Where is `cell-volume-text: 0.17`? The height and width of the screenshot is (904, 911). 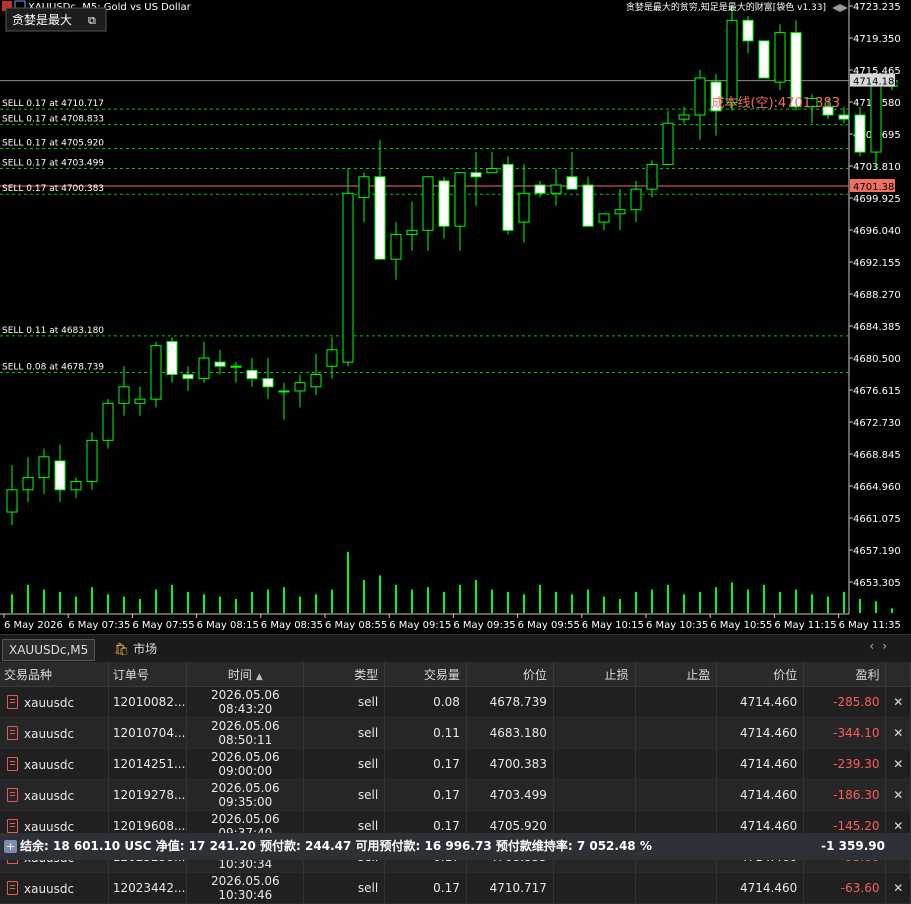 cell-volume-text: 0.17 is located at coordinates (446, 888).